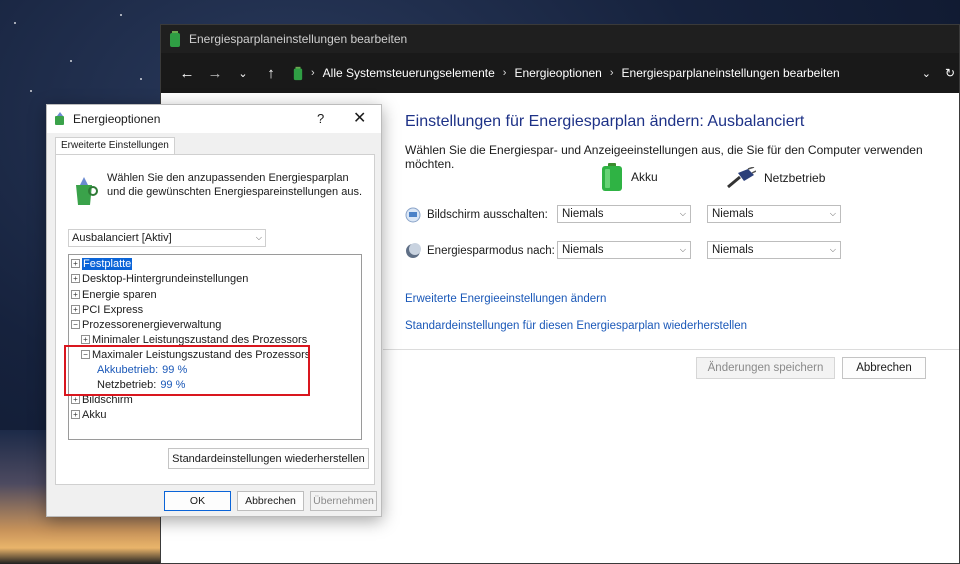 This screenshot has width=960, height=564. Describe the element at coordinates (612, 177) in the screenshot. I see `battery-icon` at that location.